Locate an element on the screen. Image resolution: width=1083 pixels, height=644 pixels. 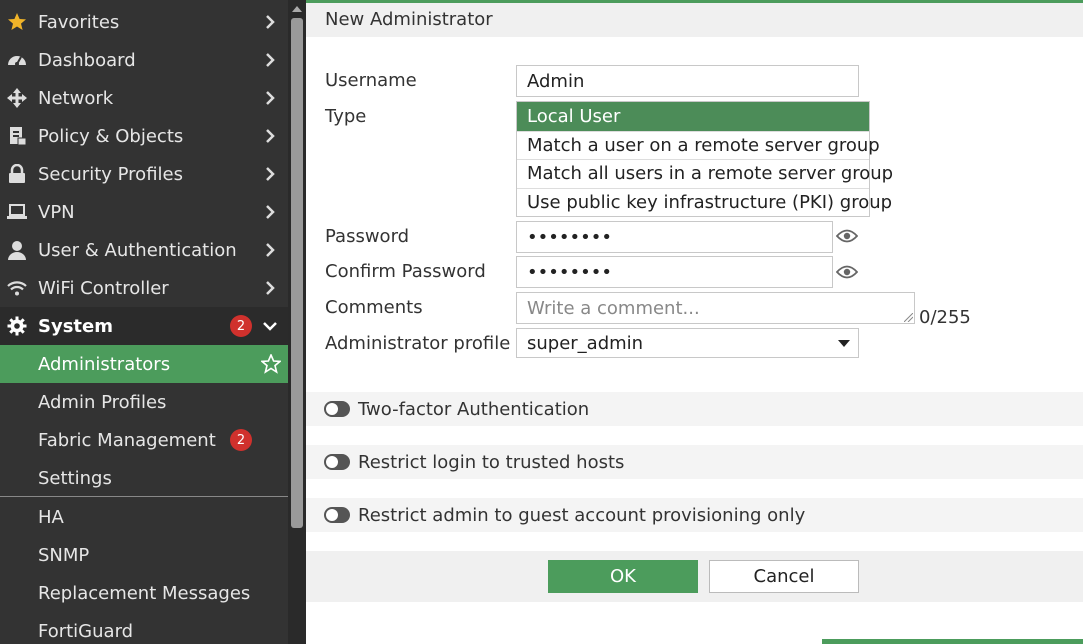
sidebar-item-policy-objects: Policy & Objects is located at coordinates (144, 136).